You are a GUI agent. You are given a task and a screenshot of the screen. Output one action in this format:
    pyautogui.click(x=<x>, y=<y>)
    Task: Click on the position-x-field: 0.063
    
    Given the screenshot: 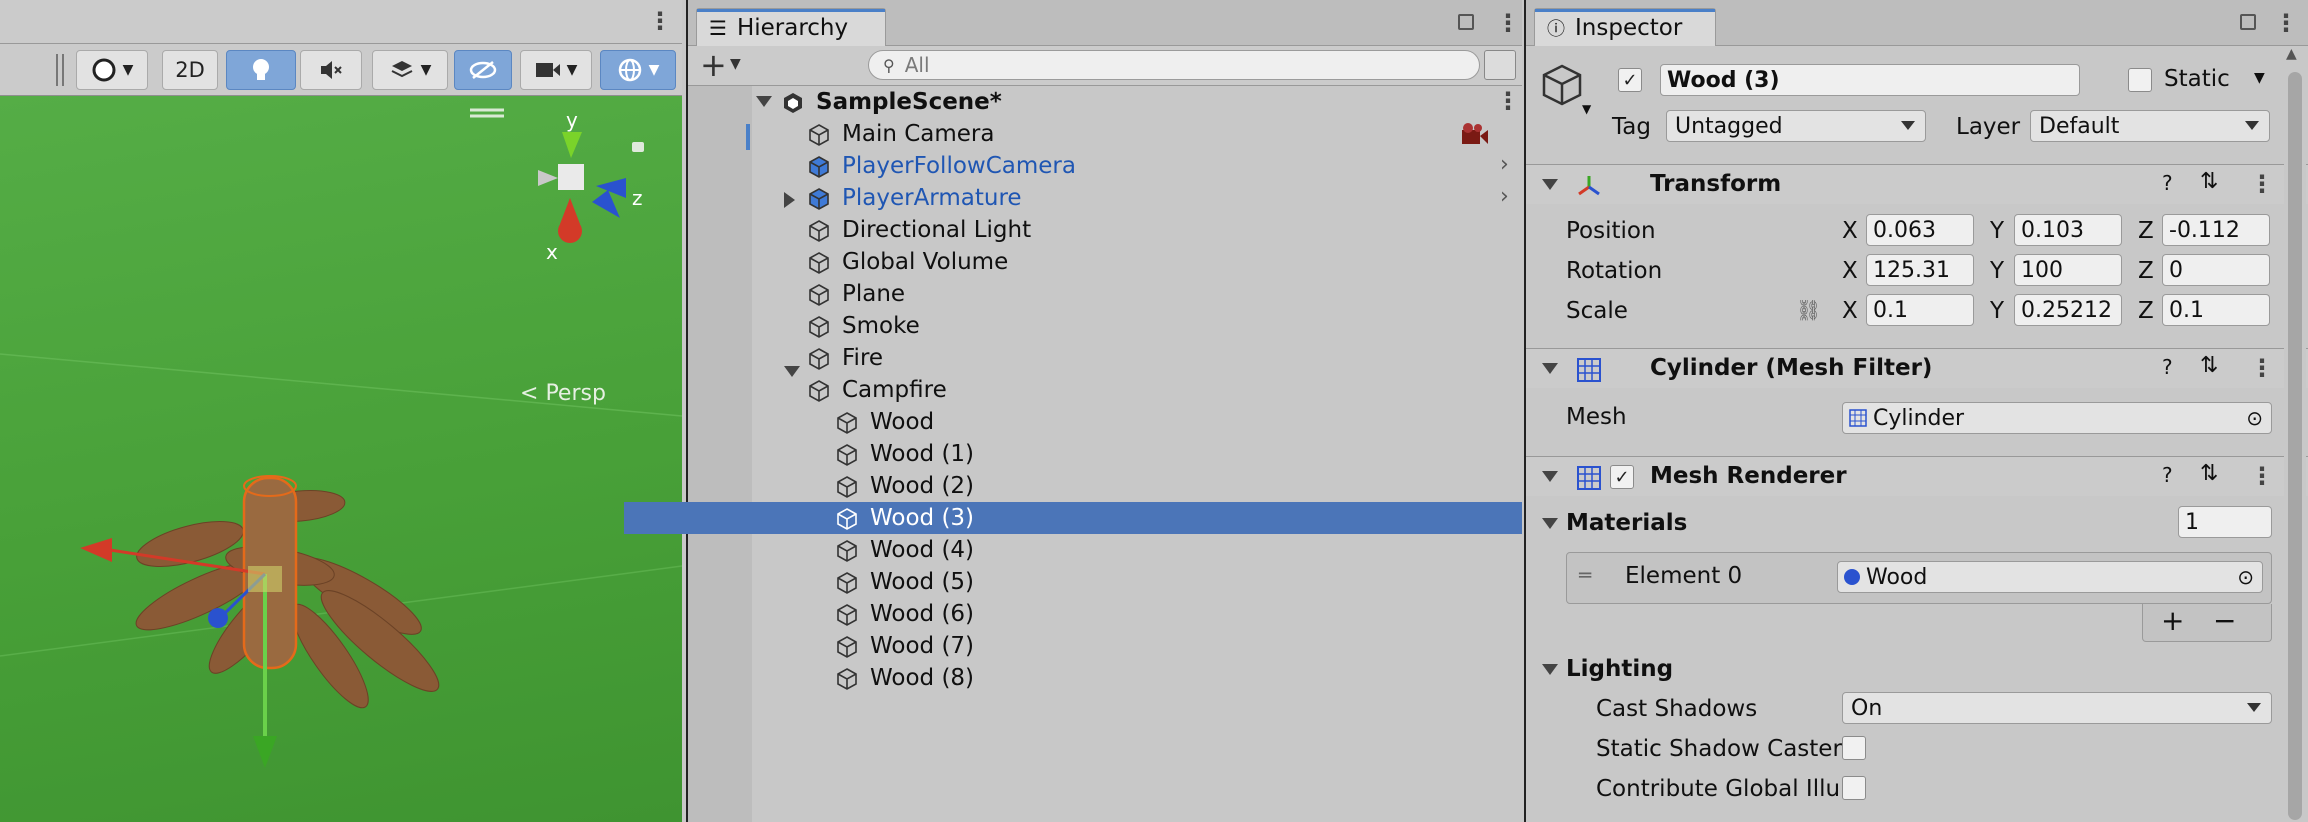 What is the action you would take?
    pyautogui.click(x=1920, y=230)
    